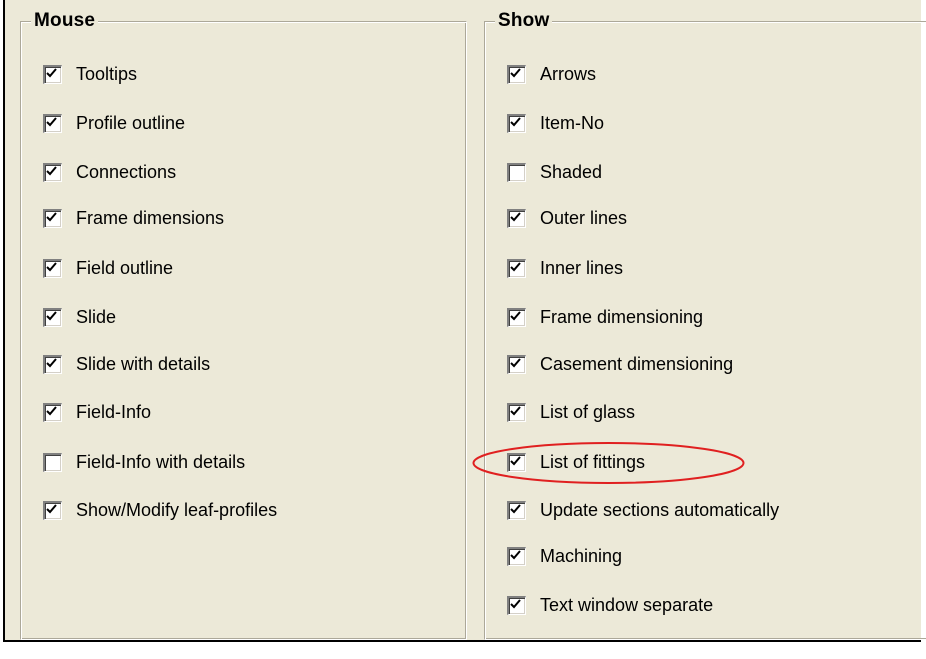 Image resolution: width=926 pixels, height=659 pixels. Describe the element at coordinates (572, 122) in the screenshot. I see `checkbox-label: Item-No` at that location.